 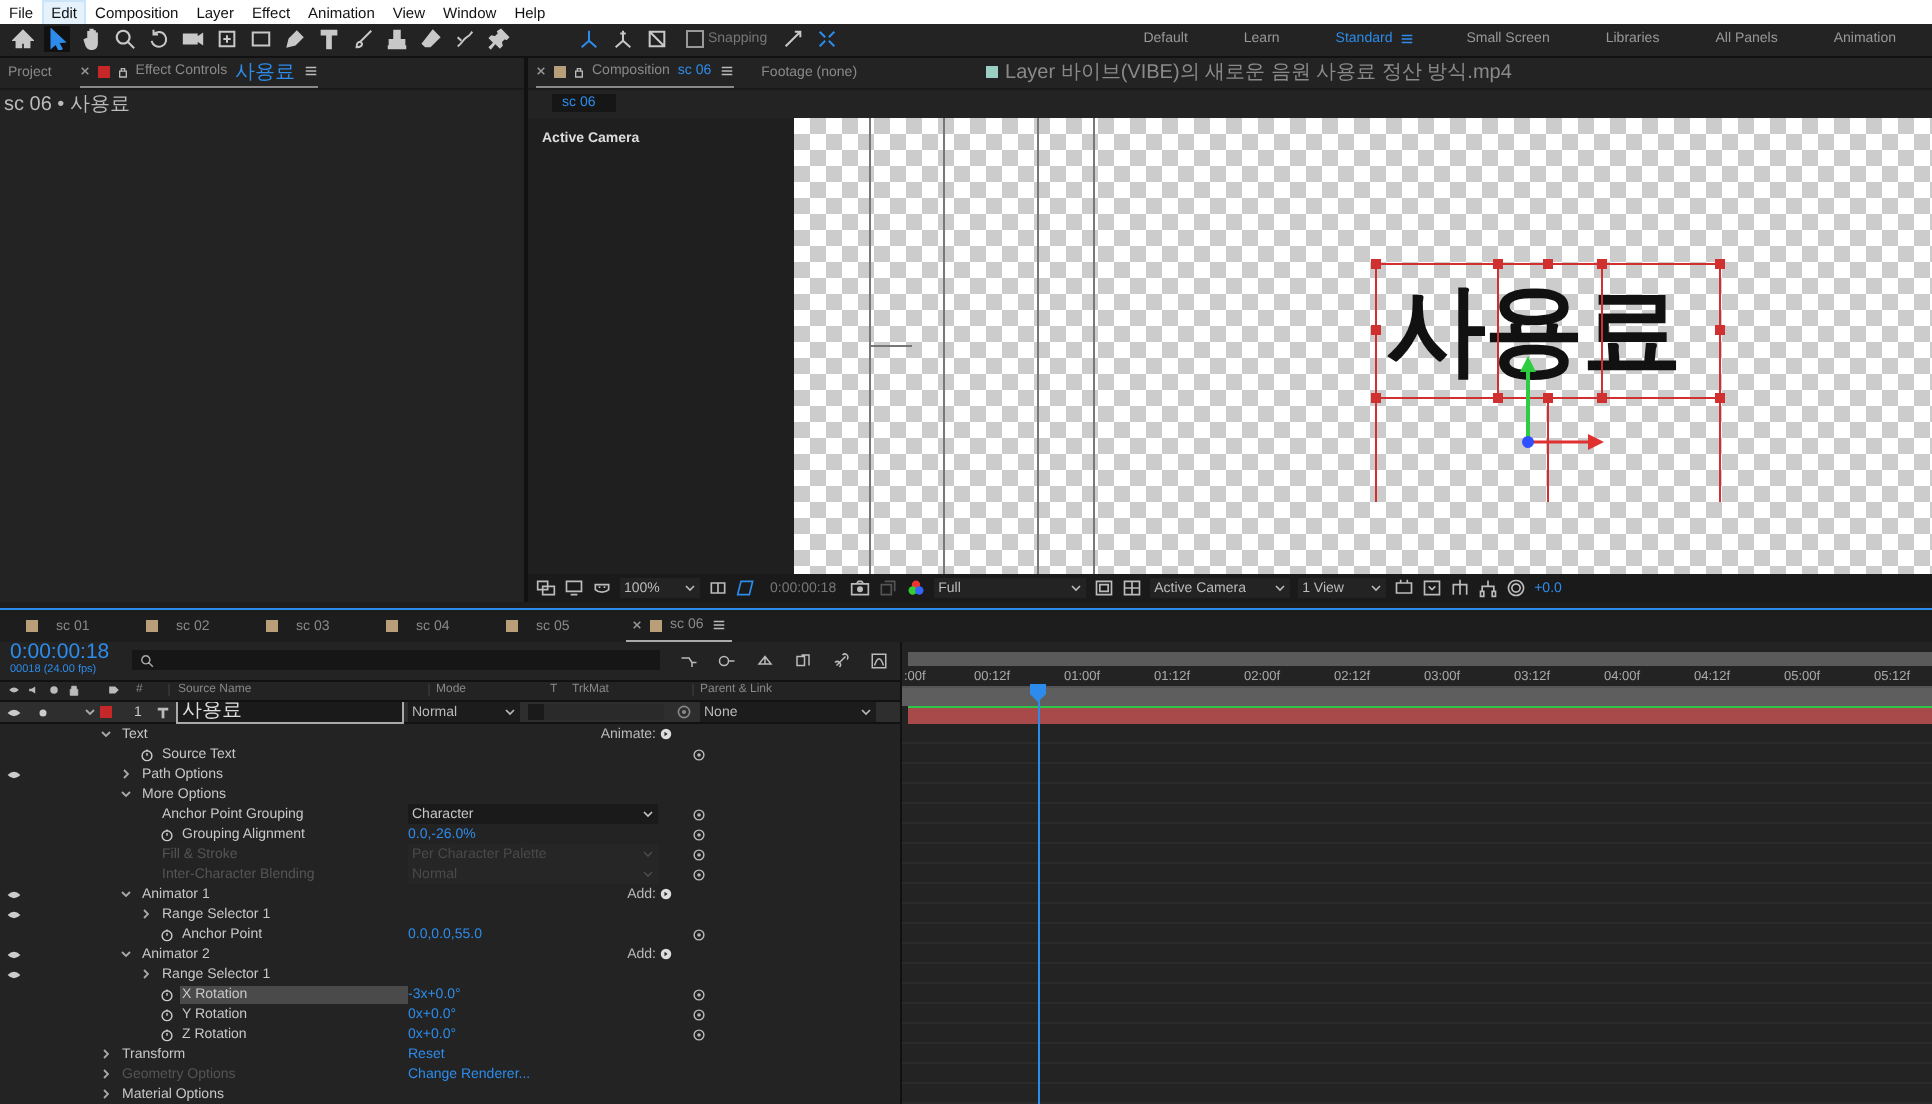 I want to click on motion-blur-icon, so click(x=727, y=660).